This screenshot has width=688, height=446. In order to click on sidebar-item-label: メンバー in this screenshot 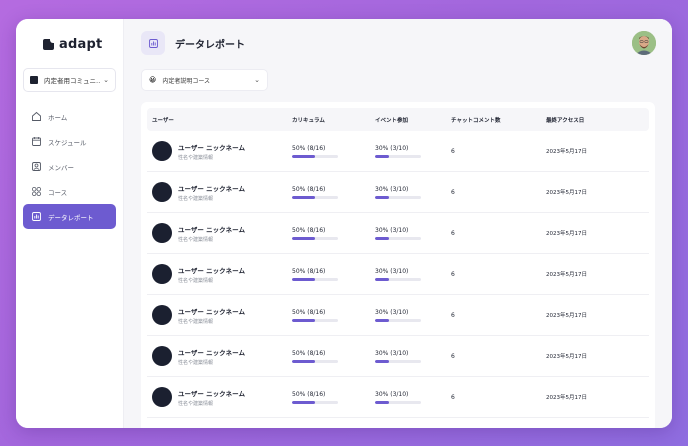, I will do `click(61, 167)`.